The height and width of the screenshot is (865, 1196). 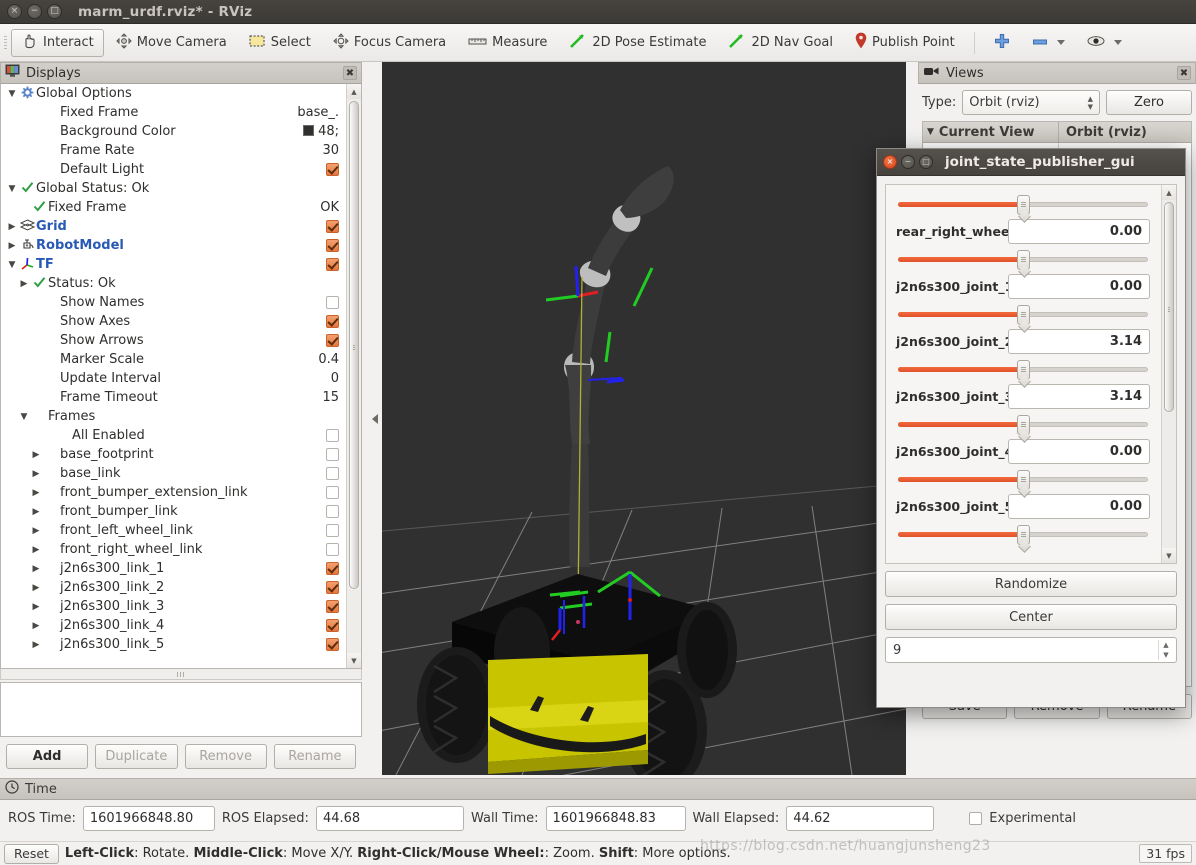 What do you see at coordinates (173, 131) in the screenshot?
I see `display-tree-row: Background Color 48;` at bounding box center [173, 131].